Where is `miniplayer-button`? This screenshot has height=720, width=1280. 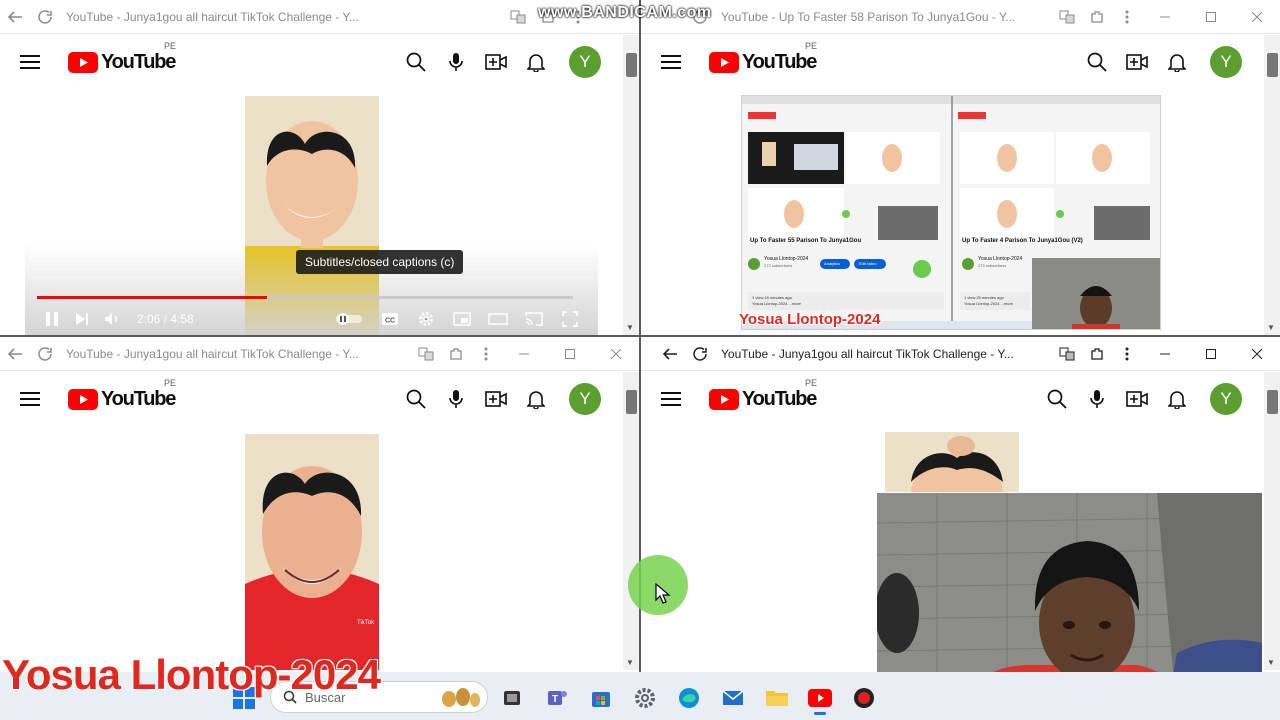
miniplayer-button is located at coordinates (462, 319).